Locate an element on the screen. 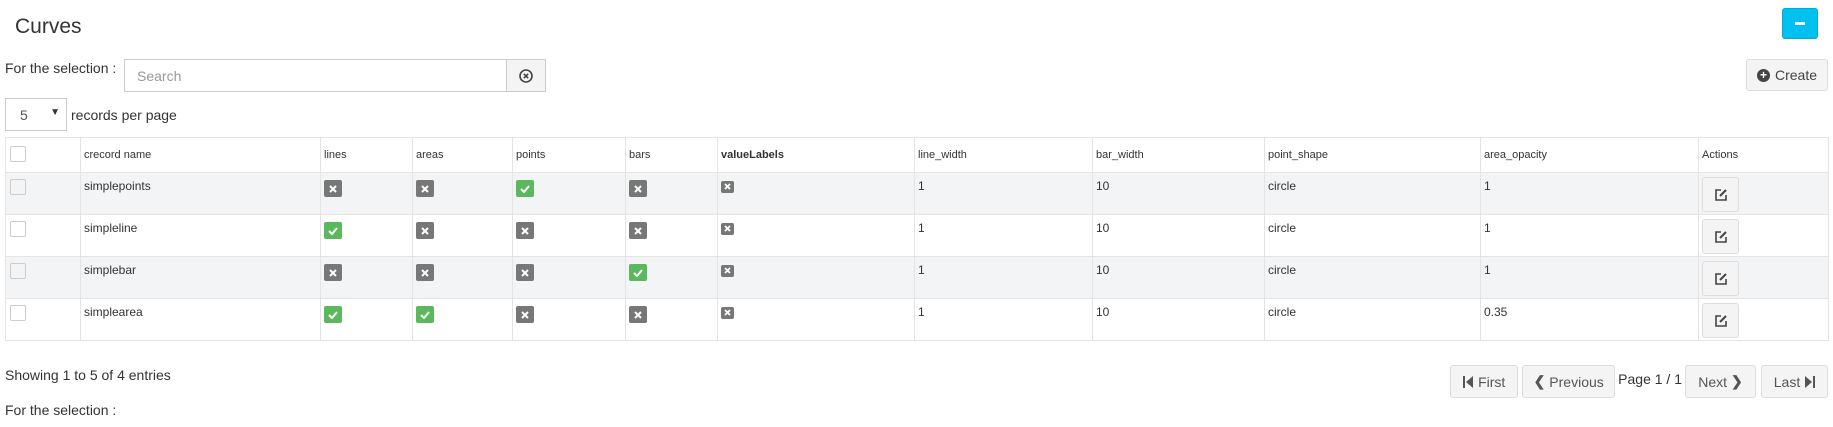 This screenshot has height=427, width=1833. first-page-button: First is located at coordinates (1484, 381).